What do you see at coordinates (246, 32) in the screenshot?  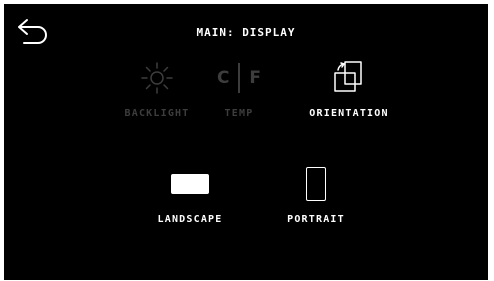 I see `page-title: MAIN: DISPLAY` at bounding box center [246, 32].